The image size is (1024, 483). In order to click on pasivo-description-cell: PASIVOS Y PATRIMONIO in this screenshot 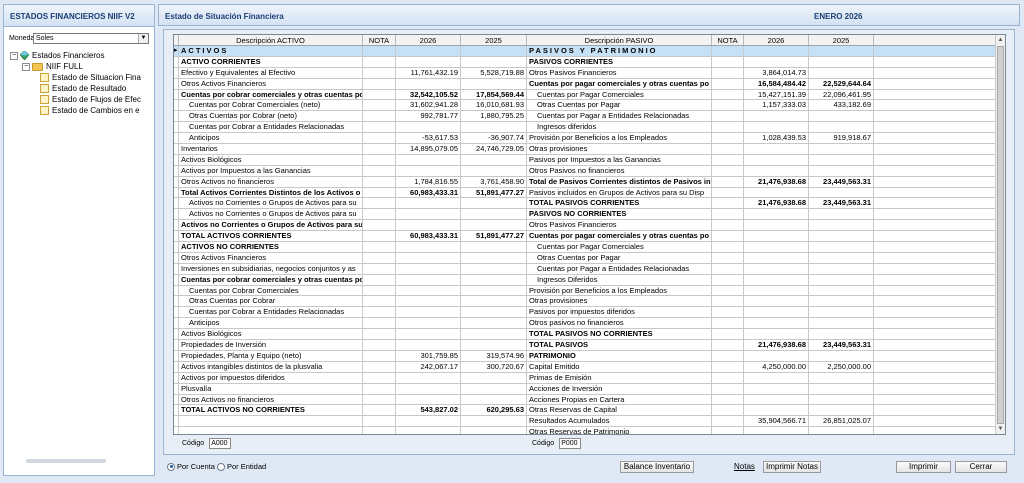, I will do `click(619, 51)`.